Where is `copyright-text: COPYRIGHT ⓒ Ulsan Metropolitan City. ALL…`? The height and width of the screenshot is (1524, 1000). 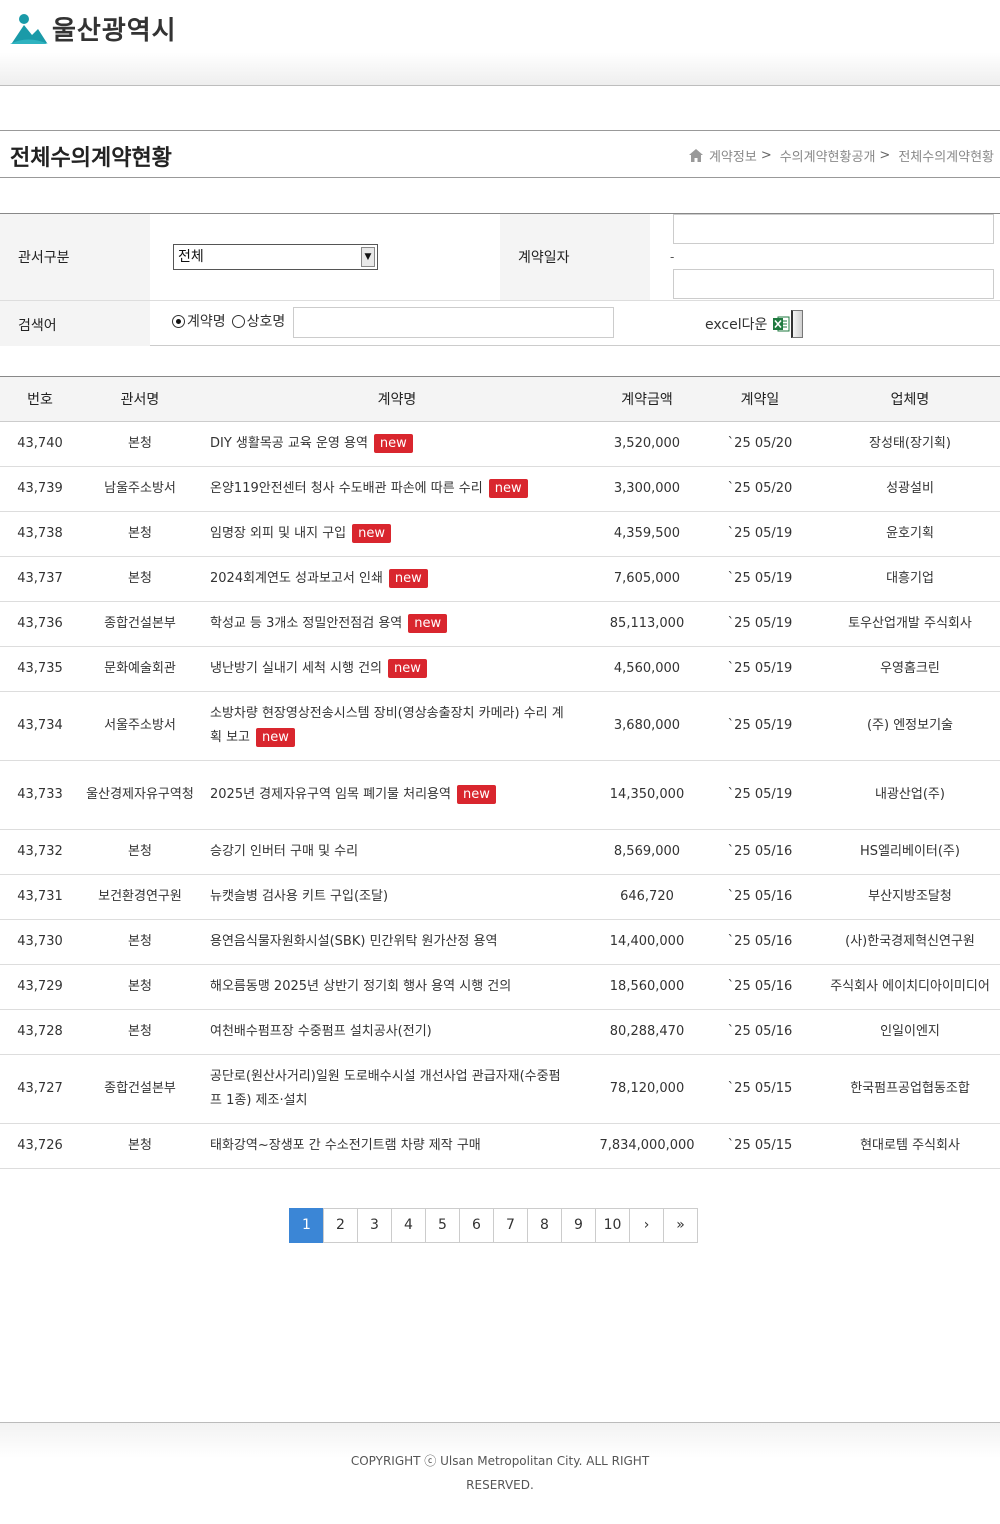
copyright-text: COPYRIGHT ⓒ Ulsan Metropolitan City. ALL… is located at coordinates (500, 1473).